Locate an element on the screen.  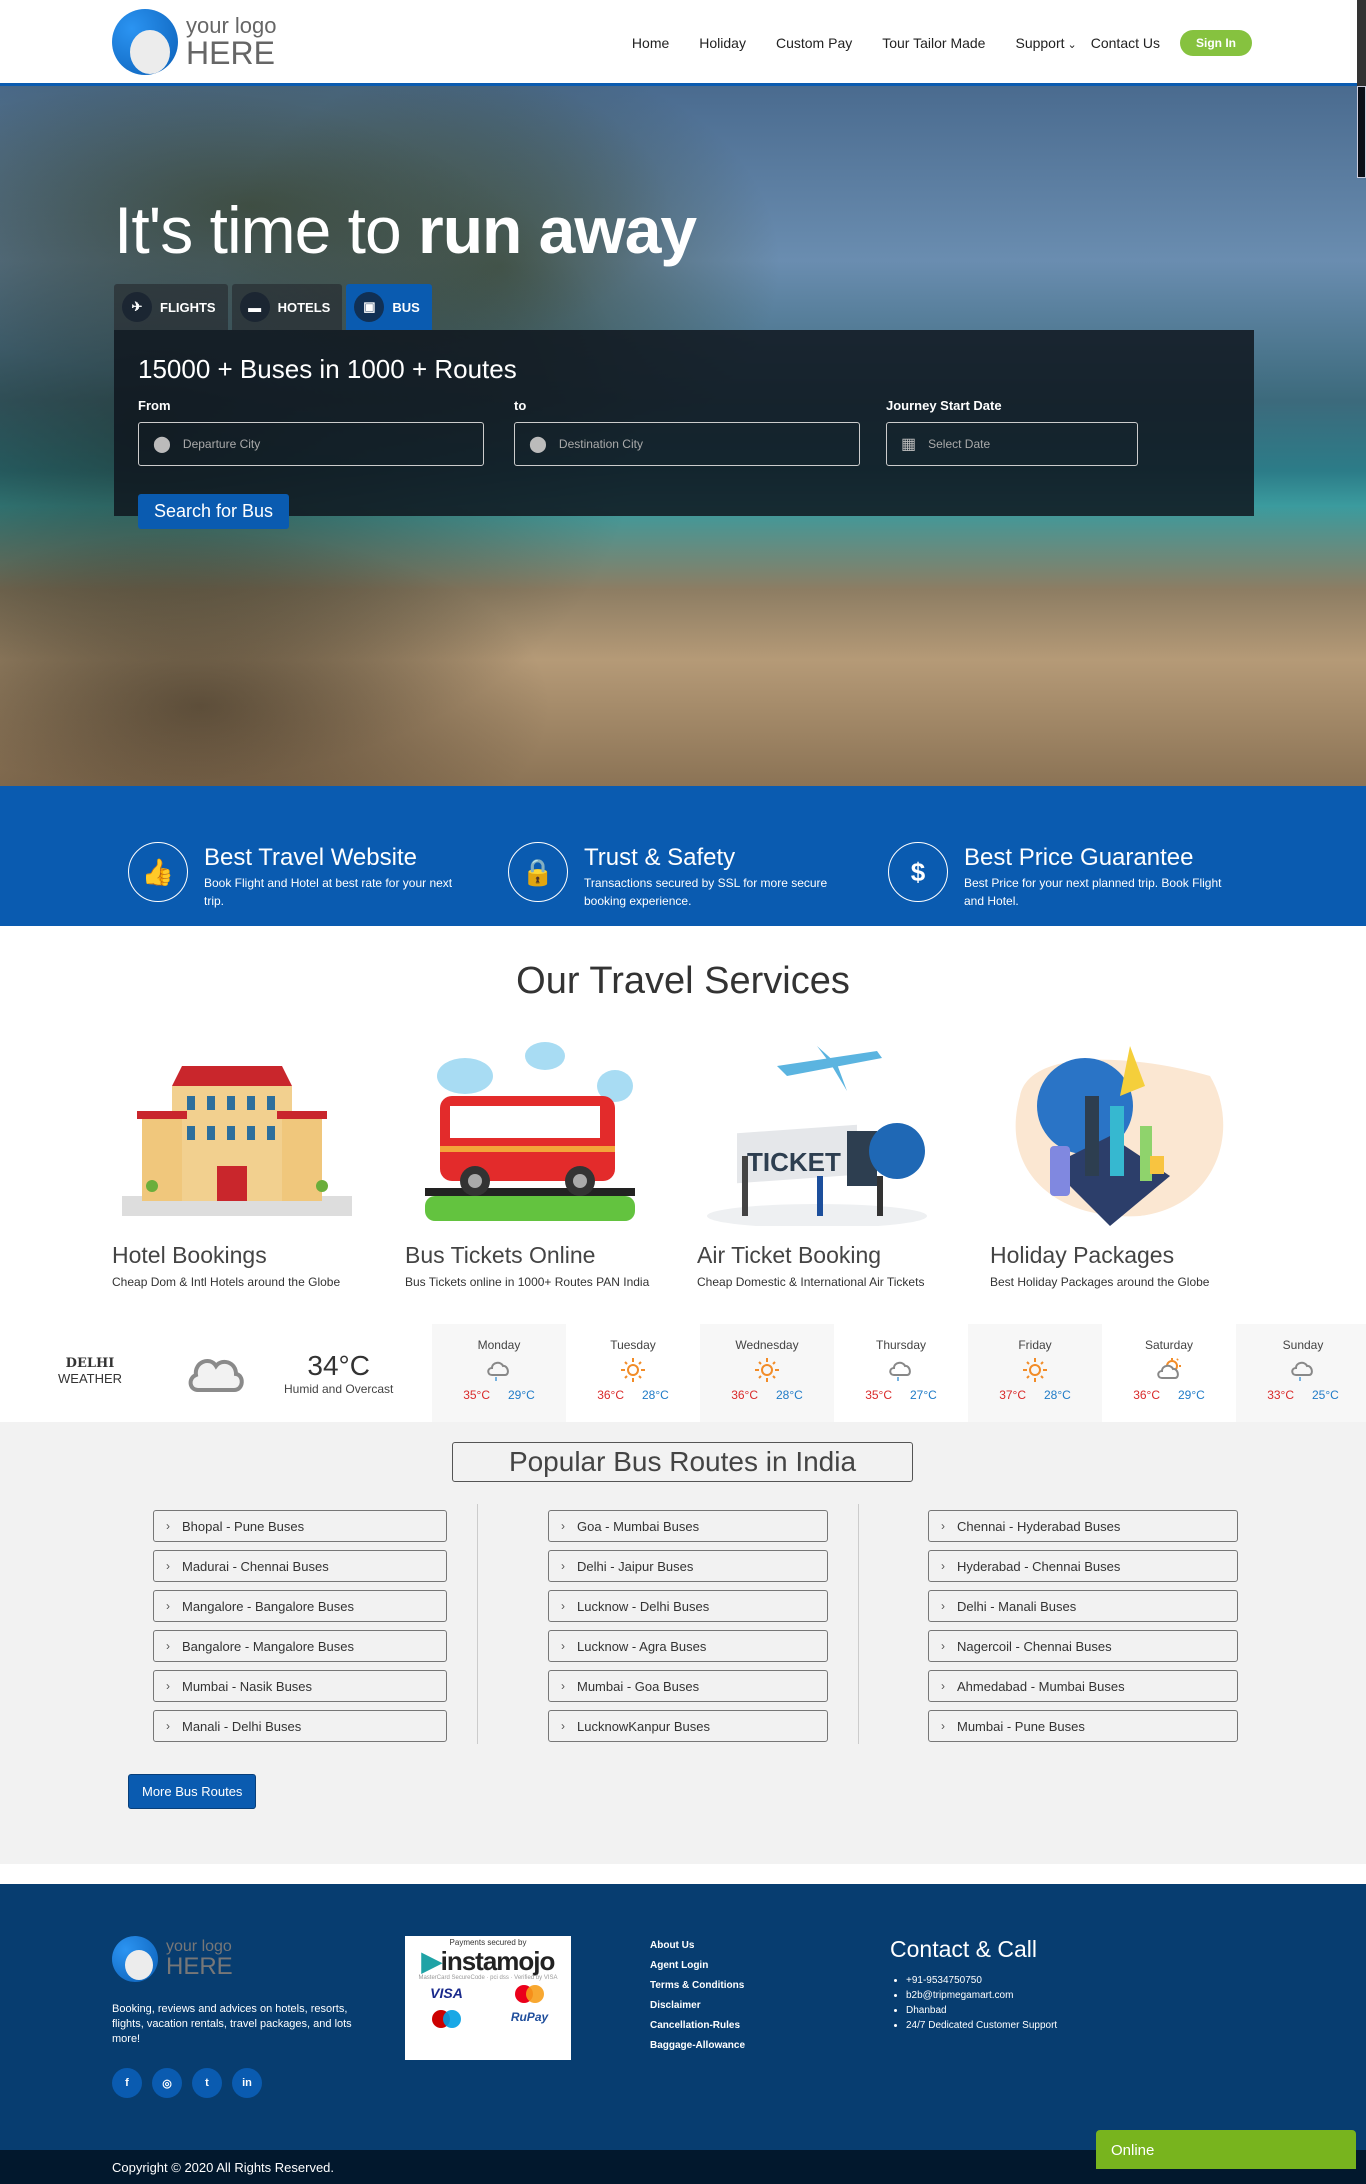
logo-line2: HERE is located at coordinates (230, 53).